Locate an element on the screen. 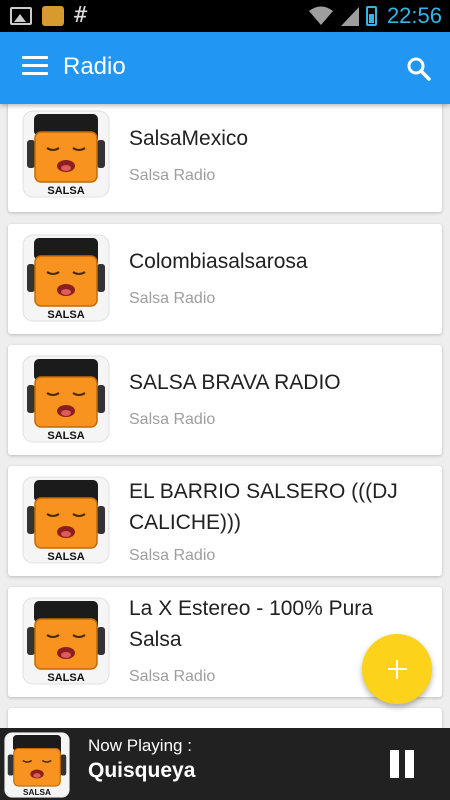 This screenshot has height=800, width=450. app-notification-icon is located at coordinates (53, 16).